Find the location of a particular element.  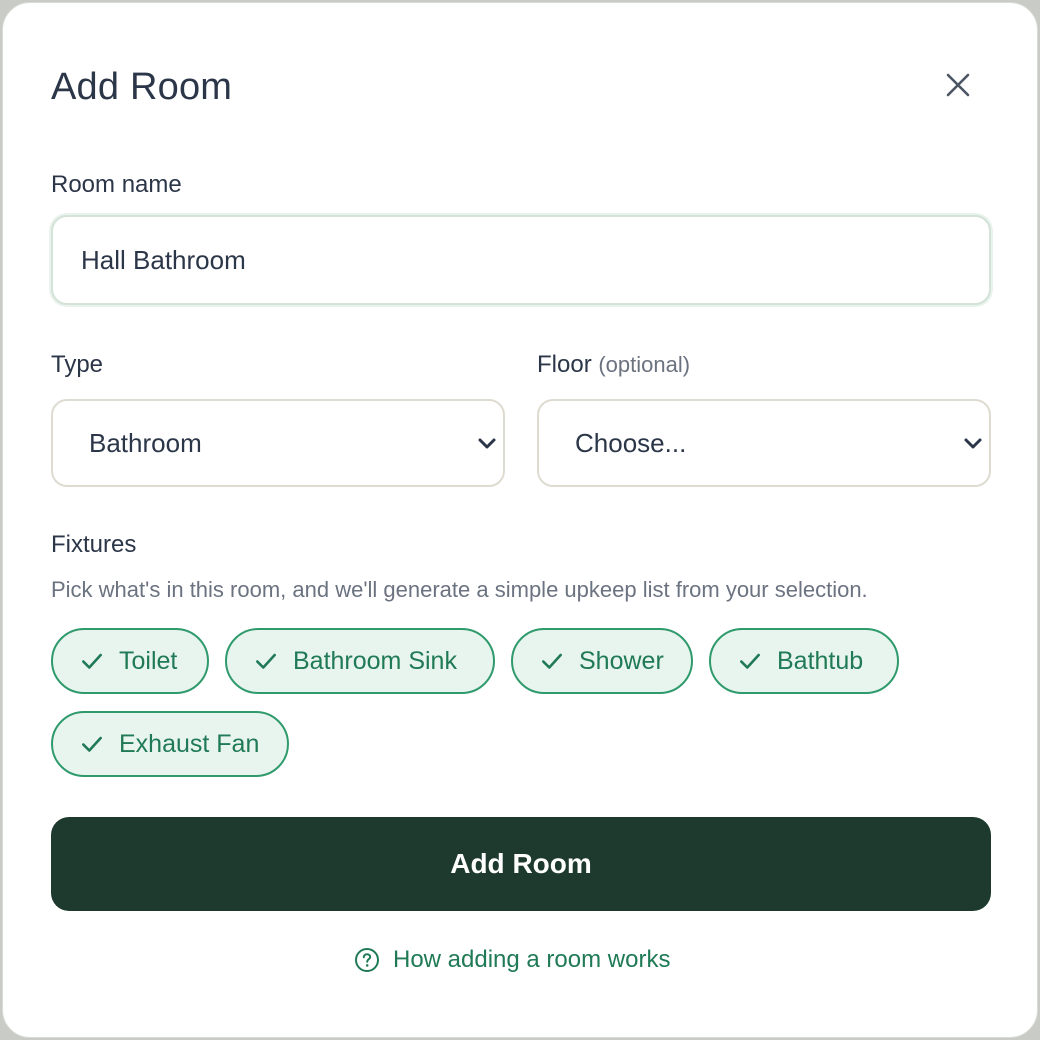

fixtures-label: Fixtures is located at coordinates (94, 544).